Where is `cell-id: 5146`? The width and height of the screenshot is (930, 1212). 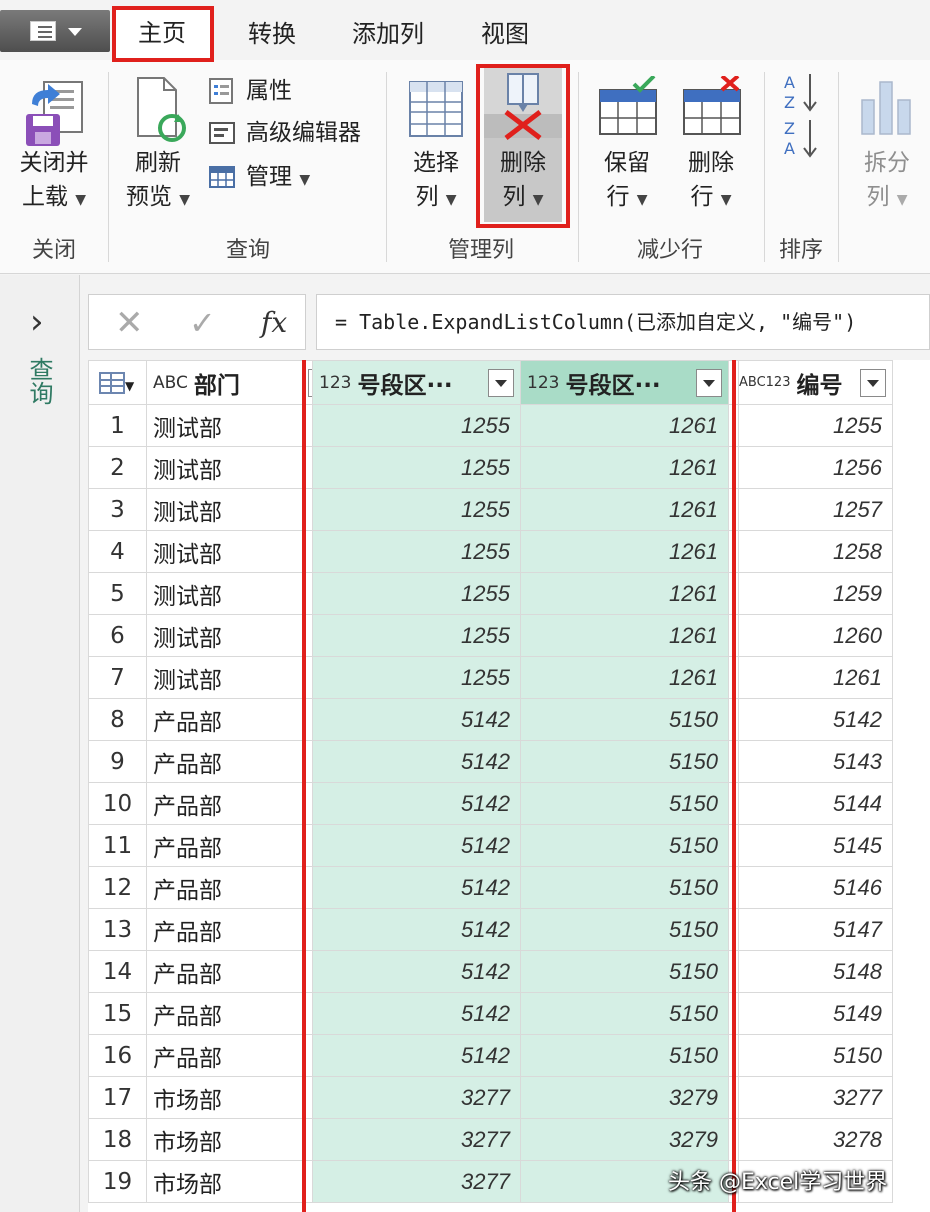
cell-id: 5146 is located at coordinates (815, 887).